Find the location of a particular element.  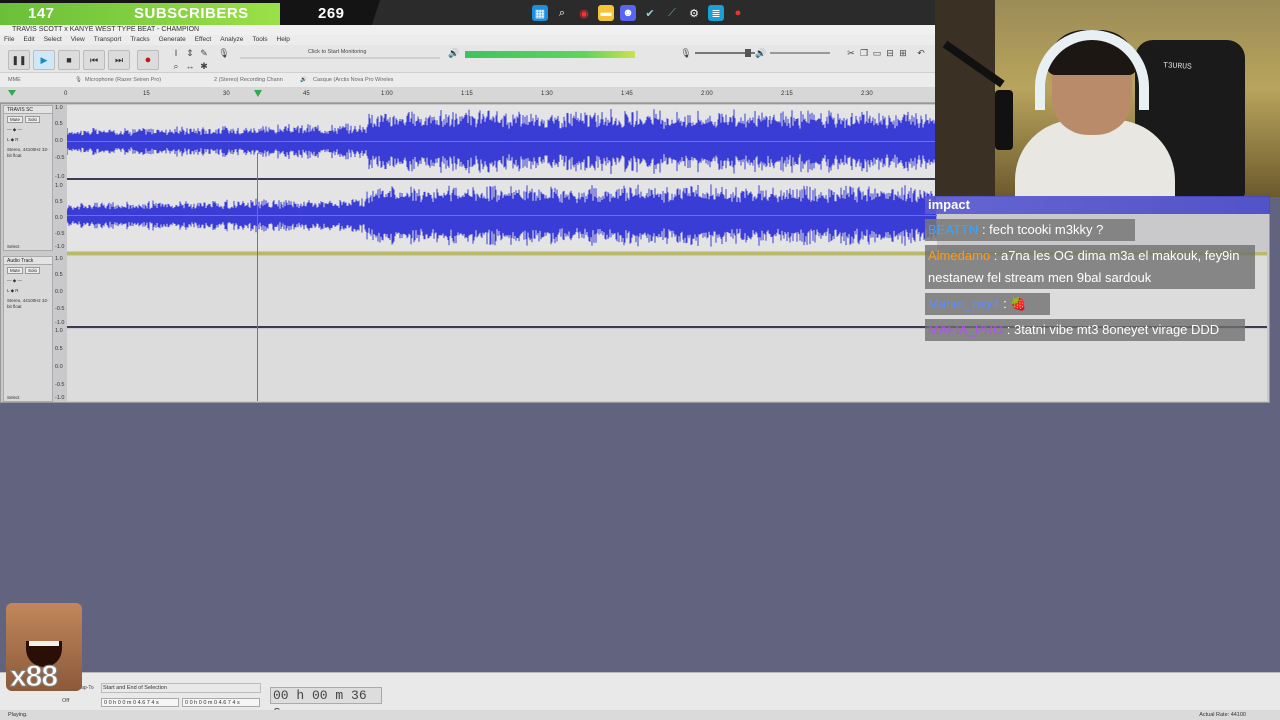

track-name-button: Audio Track is located at coordinates (28, 261).